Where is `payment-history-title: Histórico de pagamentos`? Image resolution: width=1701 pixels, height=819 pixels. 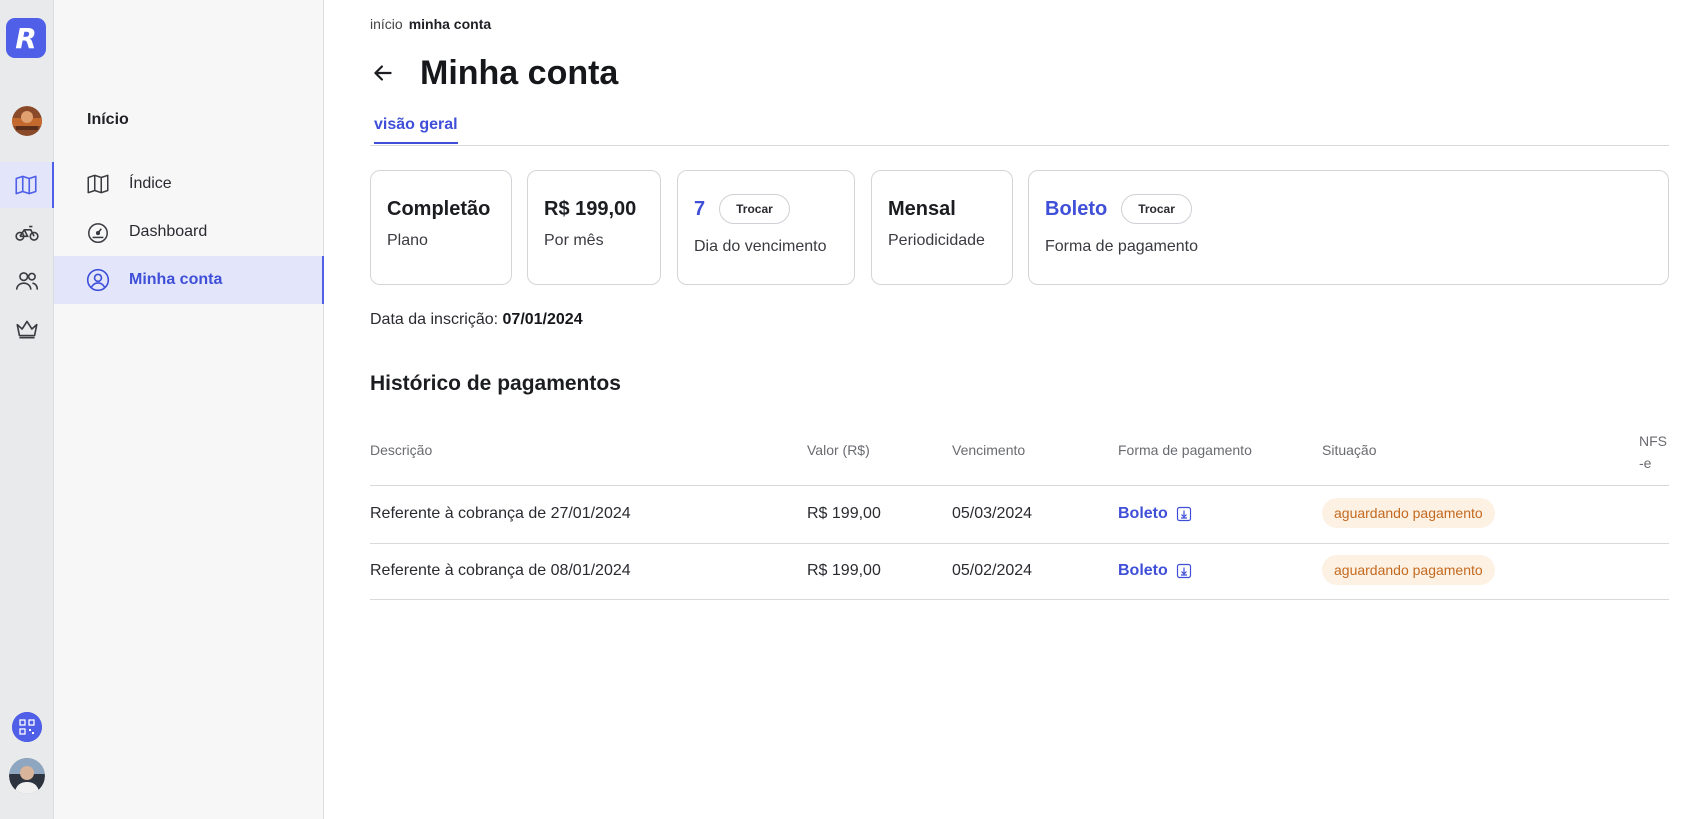 payment-history-title: Histórico de pagamentos is located at coordinates (495, 383).